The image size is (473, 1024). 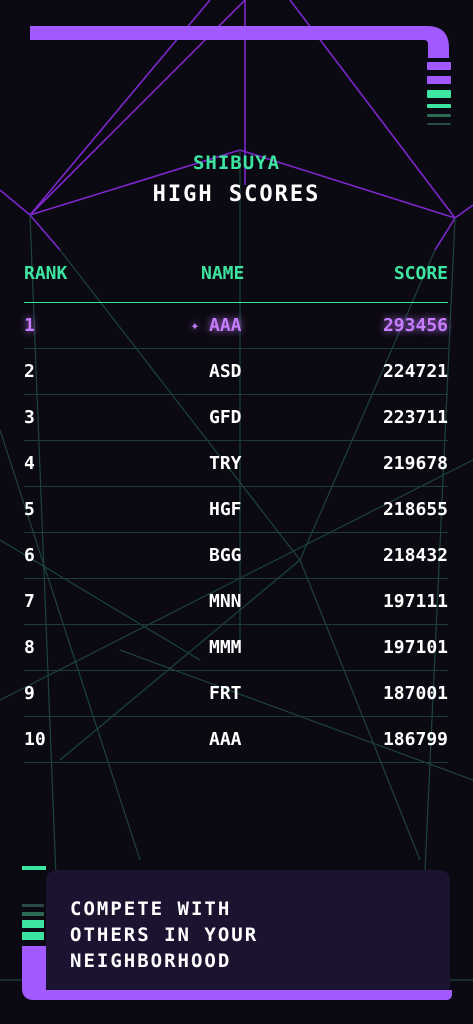 What do you see at coordinates (415, 325) in the screenshot?
I see `score-cell: 293456` at bounding box center [415, 325].